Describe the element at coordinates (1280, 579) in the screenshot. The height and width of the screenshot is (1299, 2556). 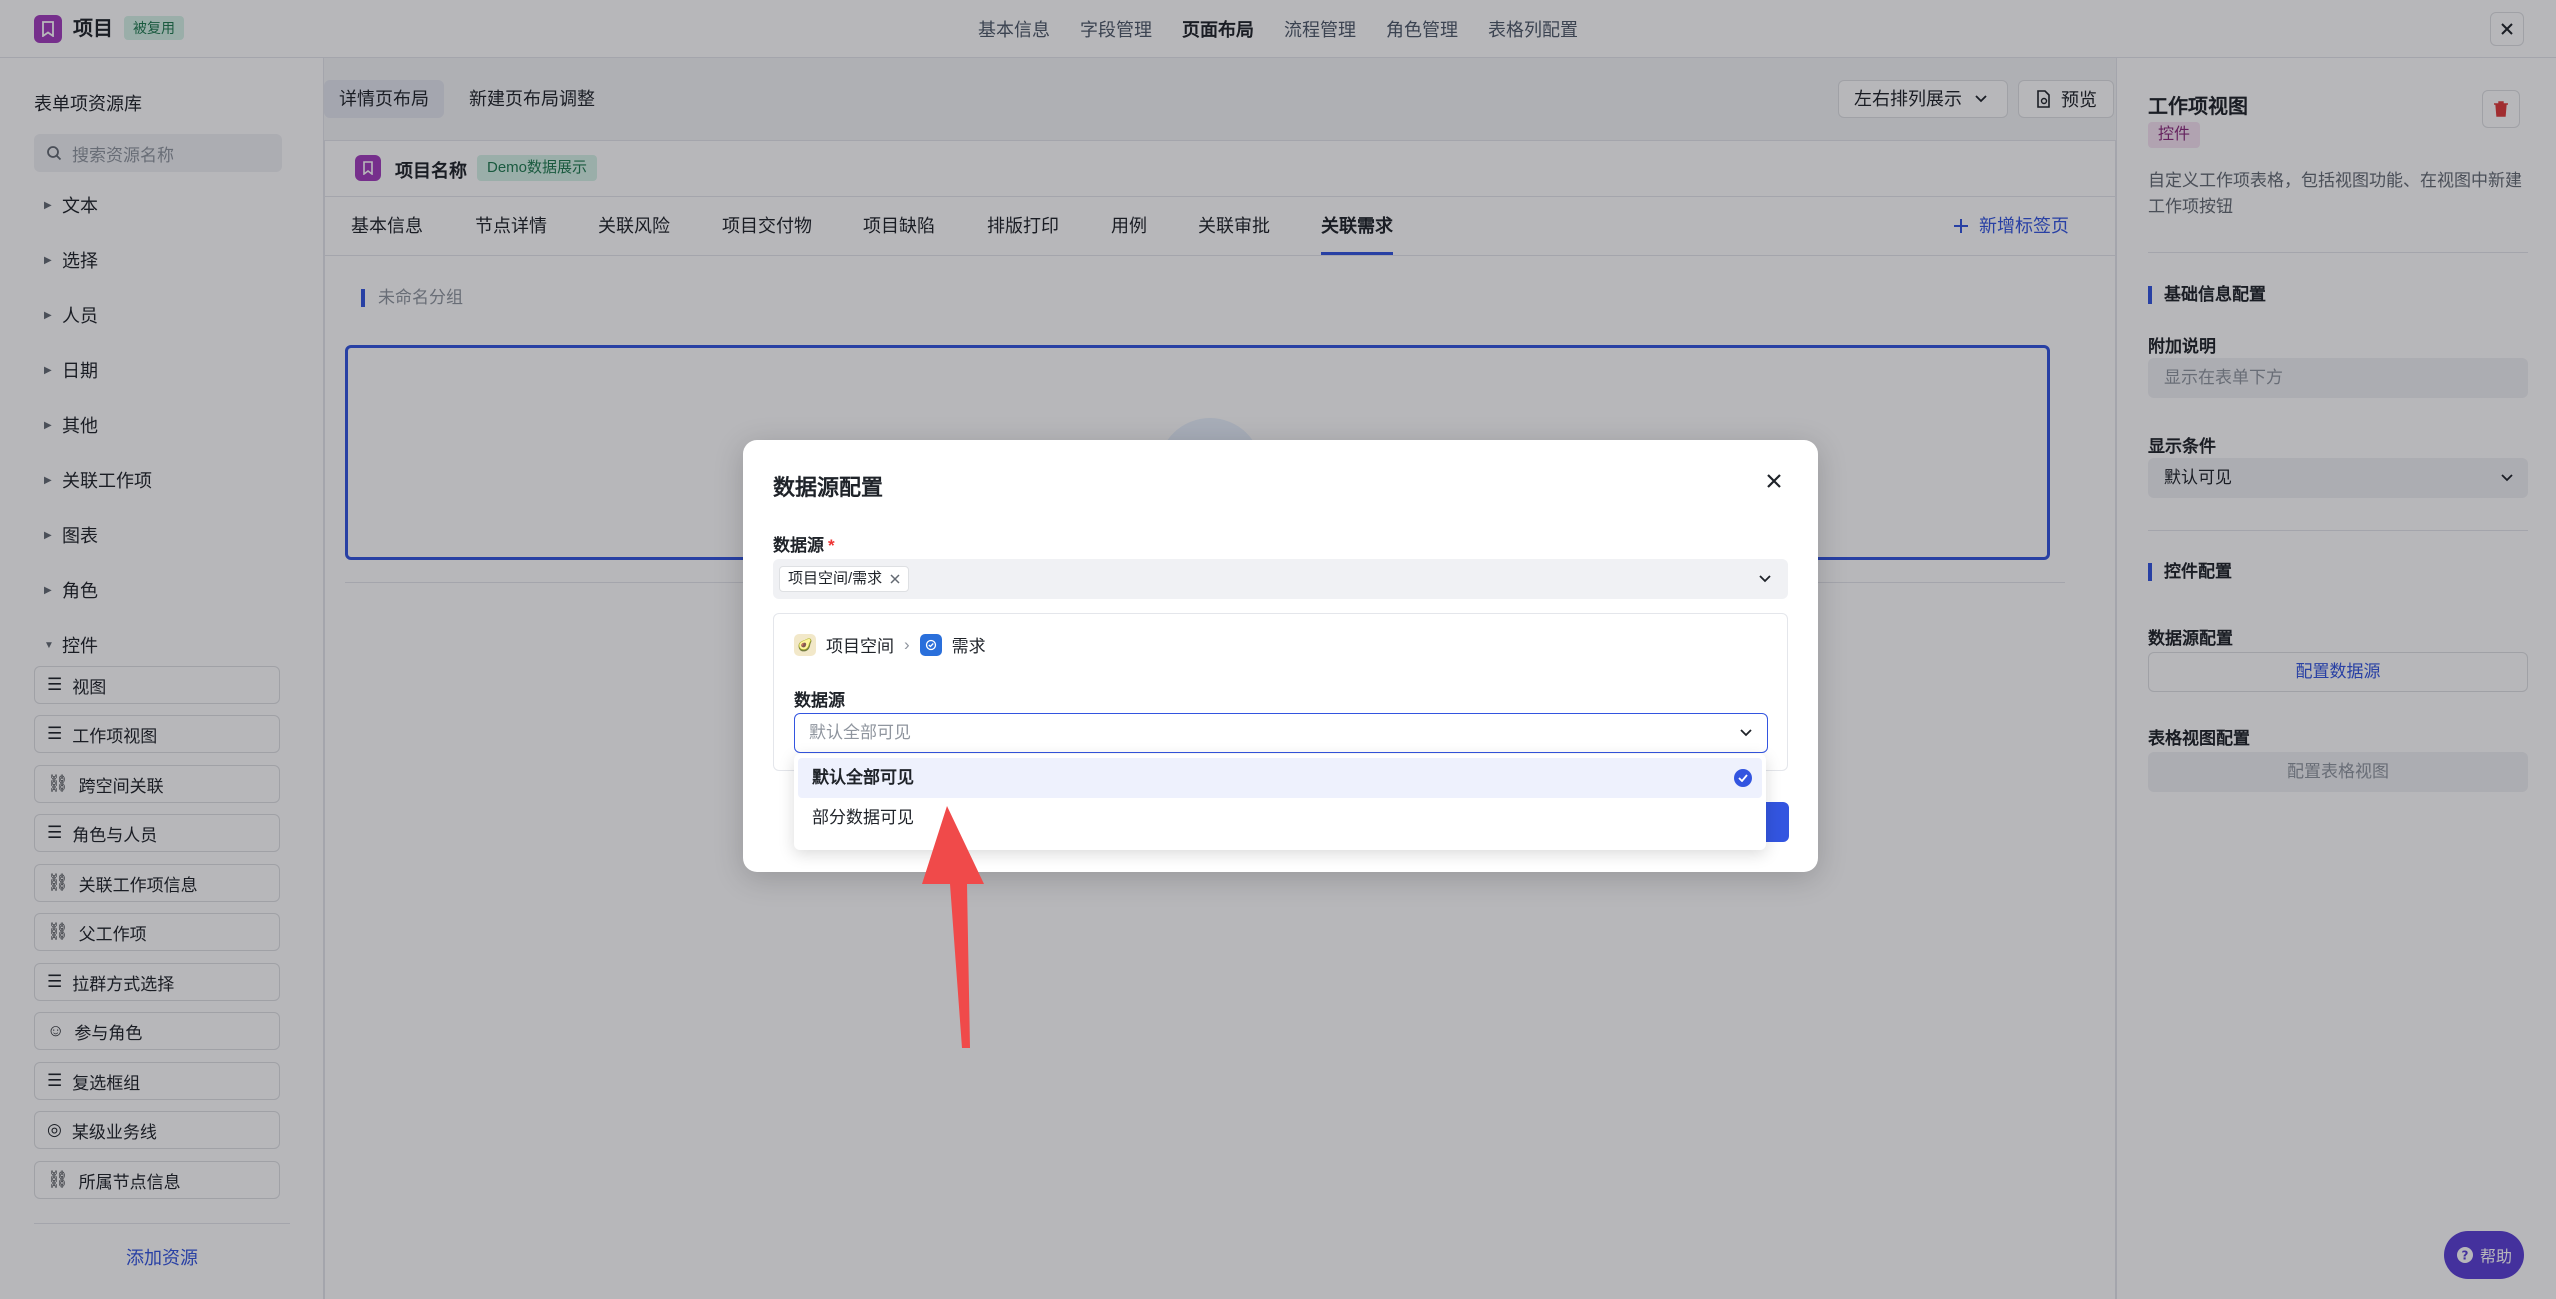
I see `datasource-select: 项目空间/需求` at that location.